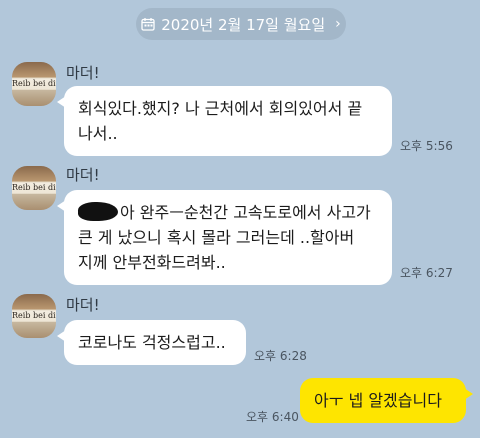  What do you see at coordinates (426, 146) in the screenshot?
I see `message-time: 오후 5:56` at bounding box center [426, 146].